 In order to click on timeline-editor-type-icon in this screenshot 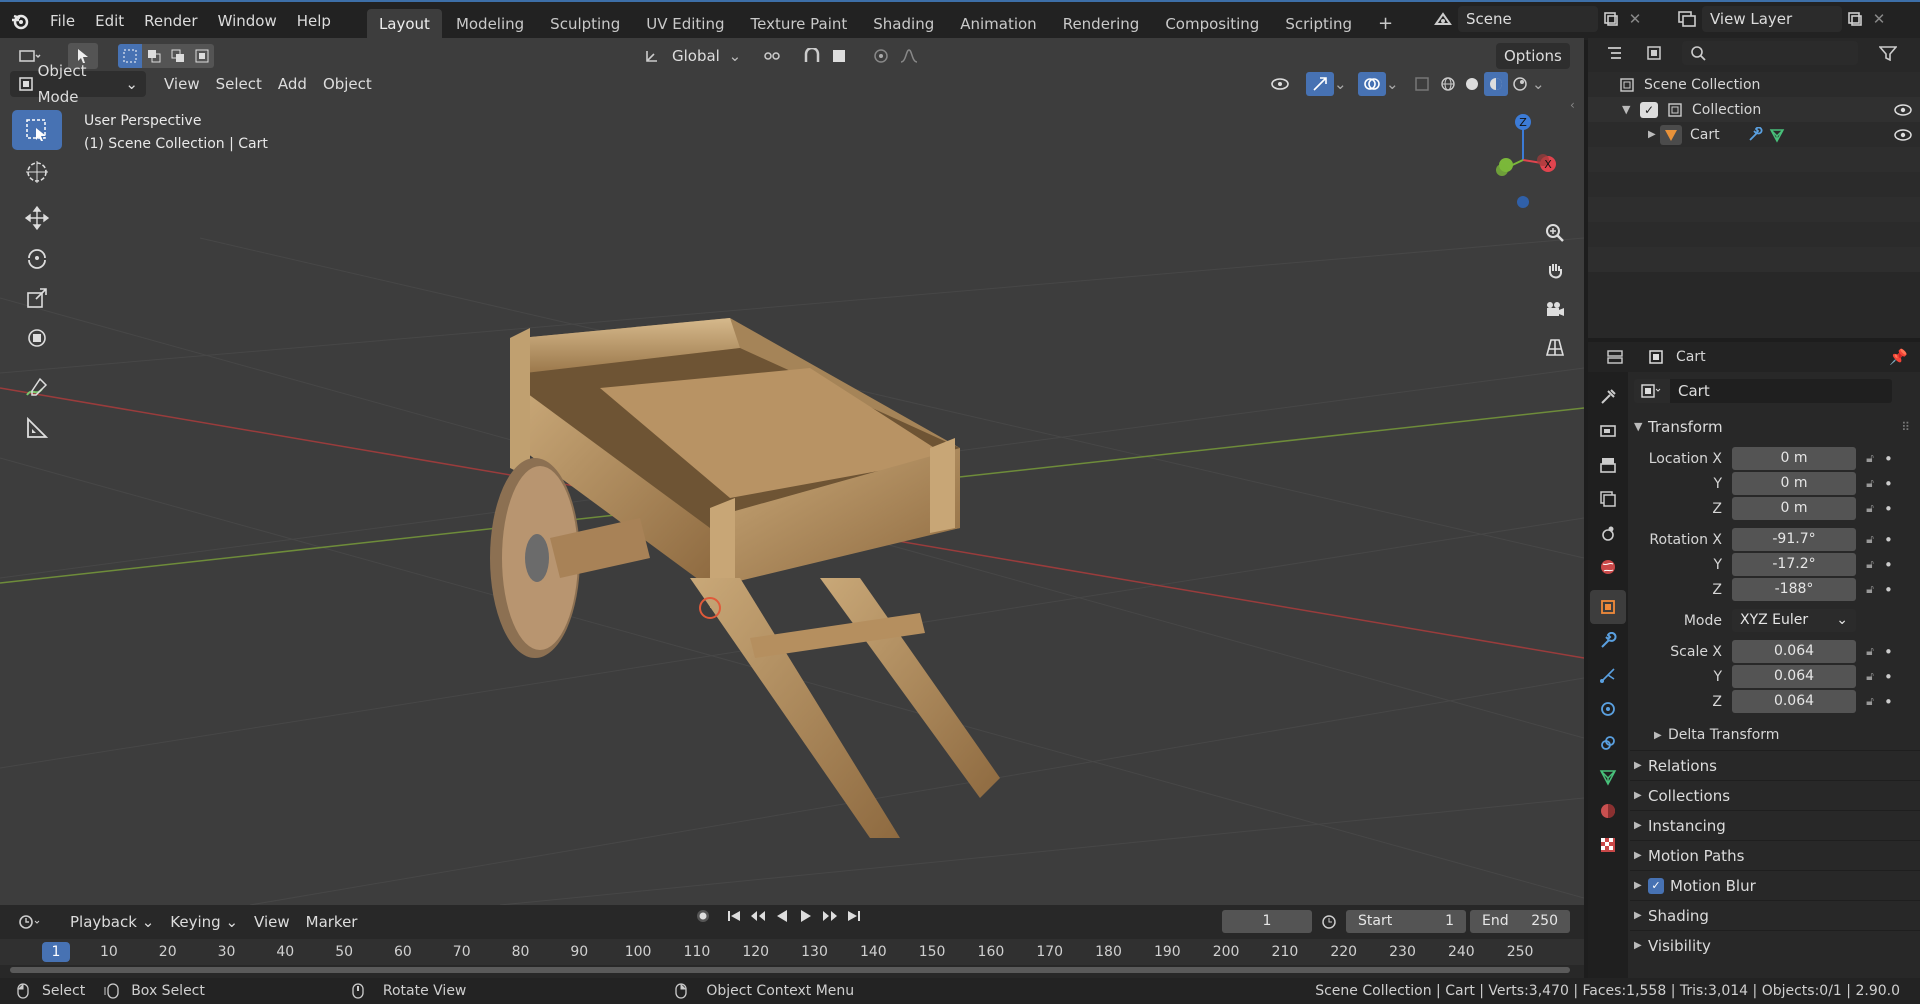, I will do `click(30, 922)`.